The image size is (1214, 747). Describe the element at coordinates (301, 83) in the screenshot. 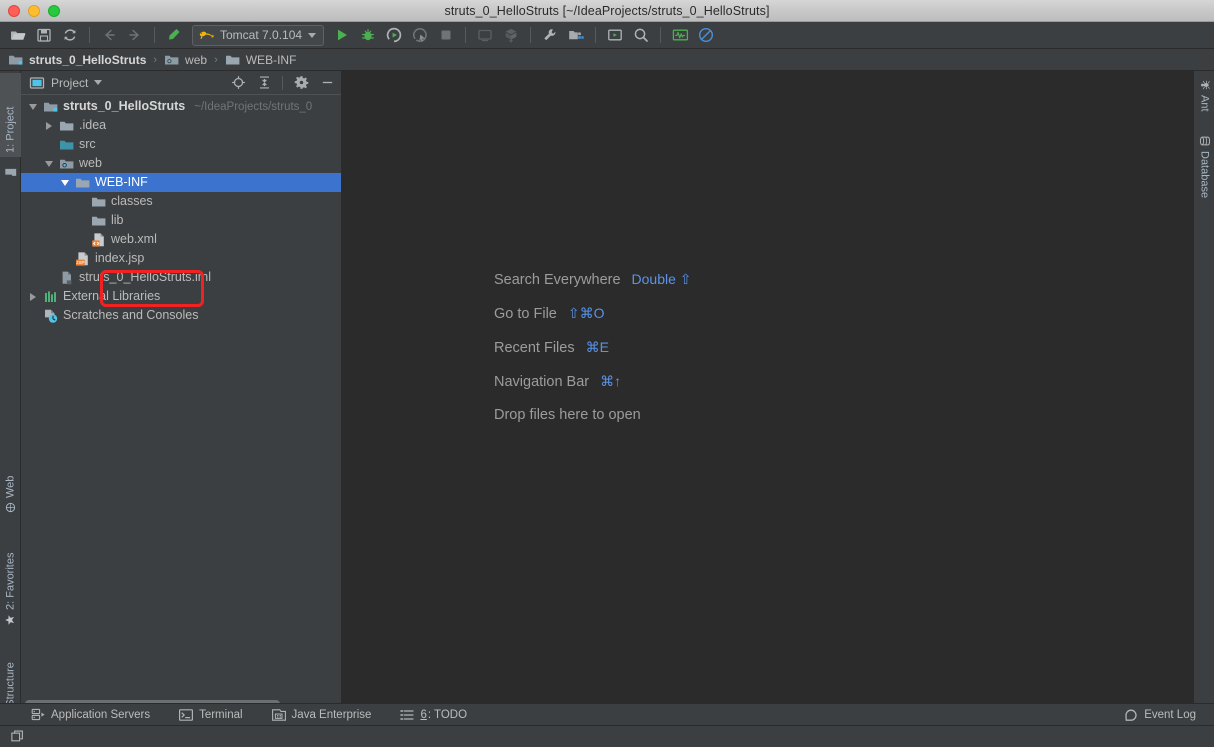

I see `gear-icon` at that location.